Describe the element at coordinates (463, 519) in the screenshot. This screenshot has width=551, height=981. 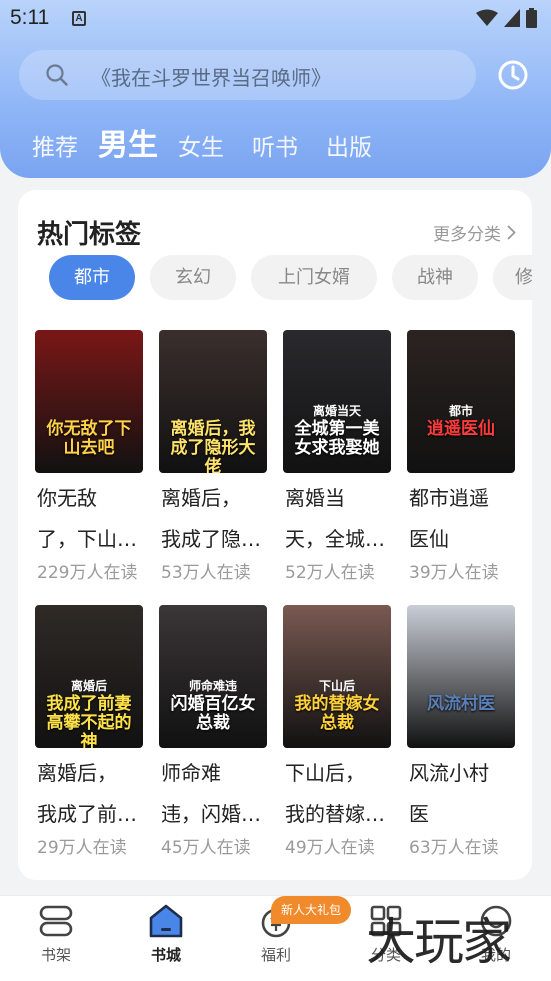
I see `book-title: 都市逍遥 医仙` at that location.